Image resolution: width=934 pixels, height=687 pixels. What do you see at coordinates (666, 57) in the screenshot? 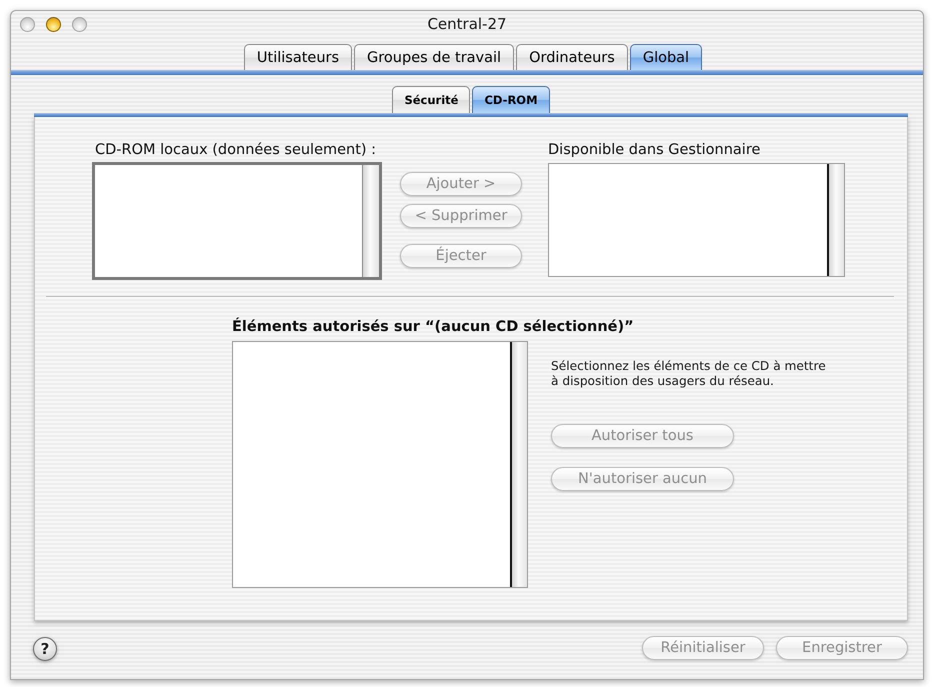
I see `tab: Global` at bounding box center [666, 57].